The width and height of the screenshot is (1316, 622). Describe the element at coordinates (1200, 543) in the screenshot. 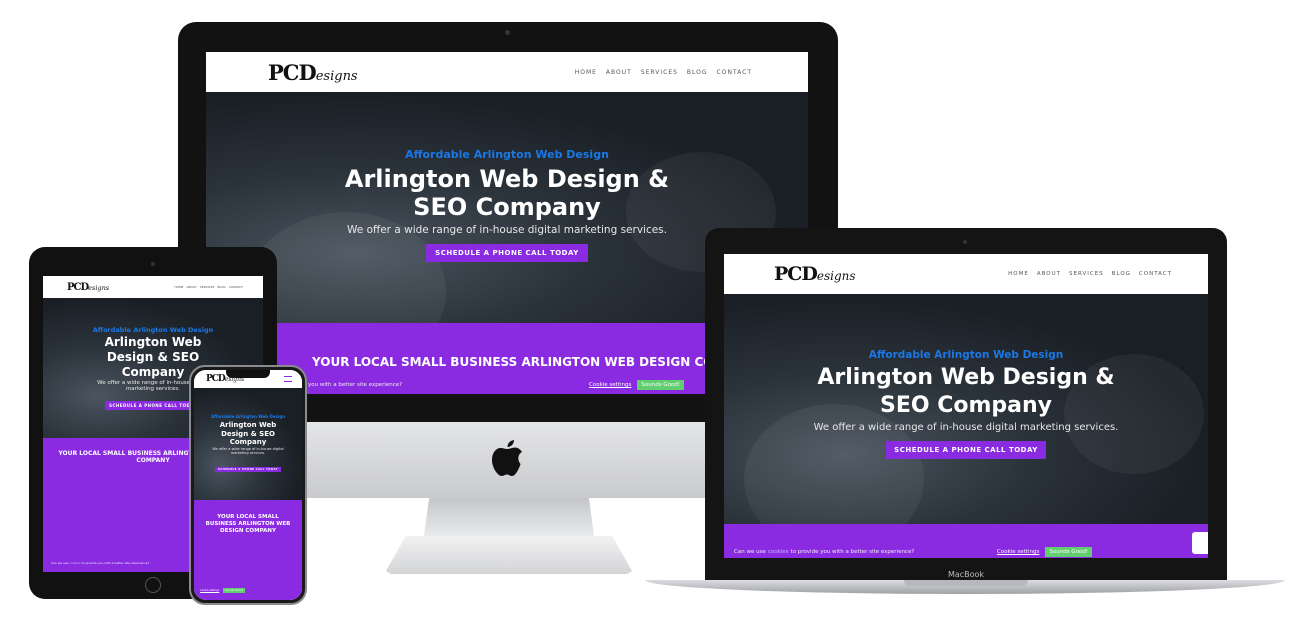

I see `recaptcha-badge` at that location.